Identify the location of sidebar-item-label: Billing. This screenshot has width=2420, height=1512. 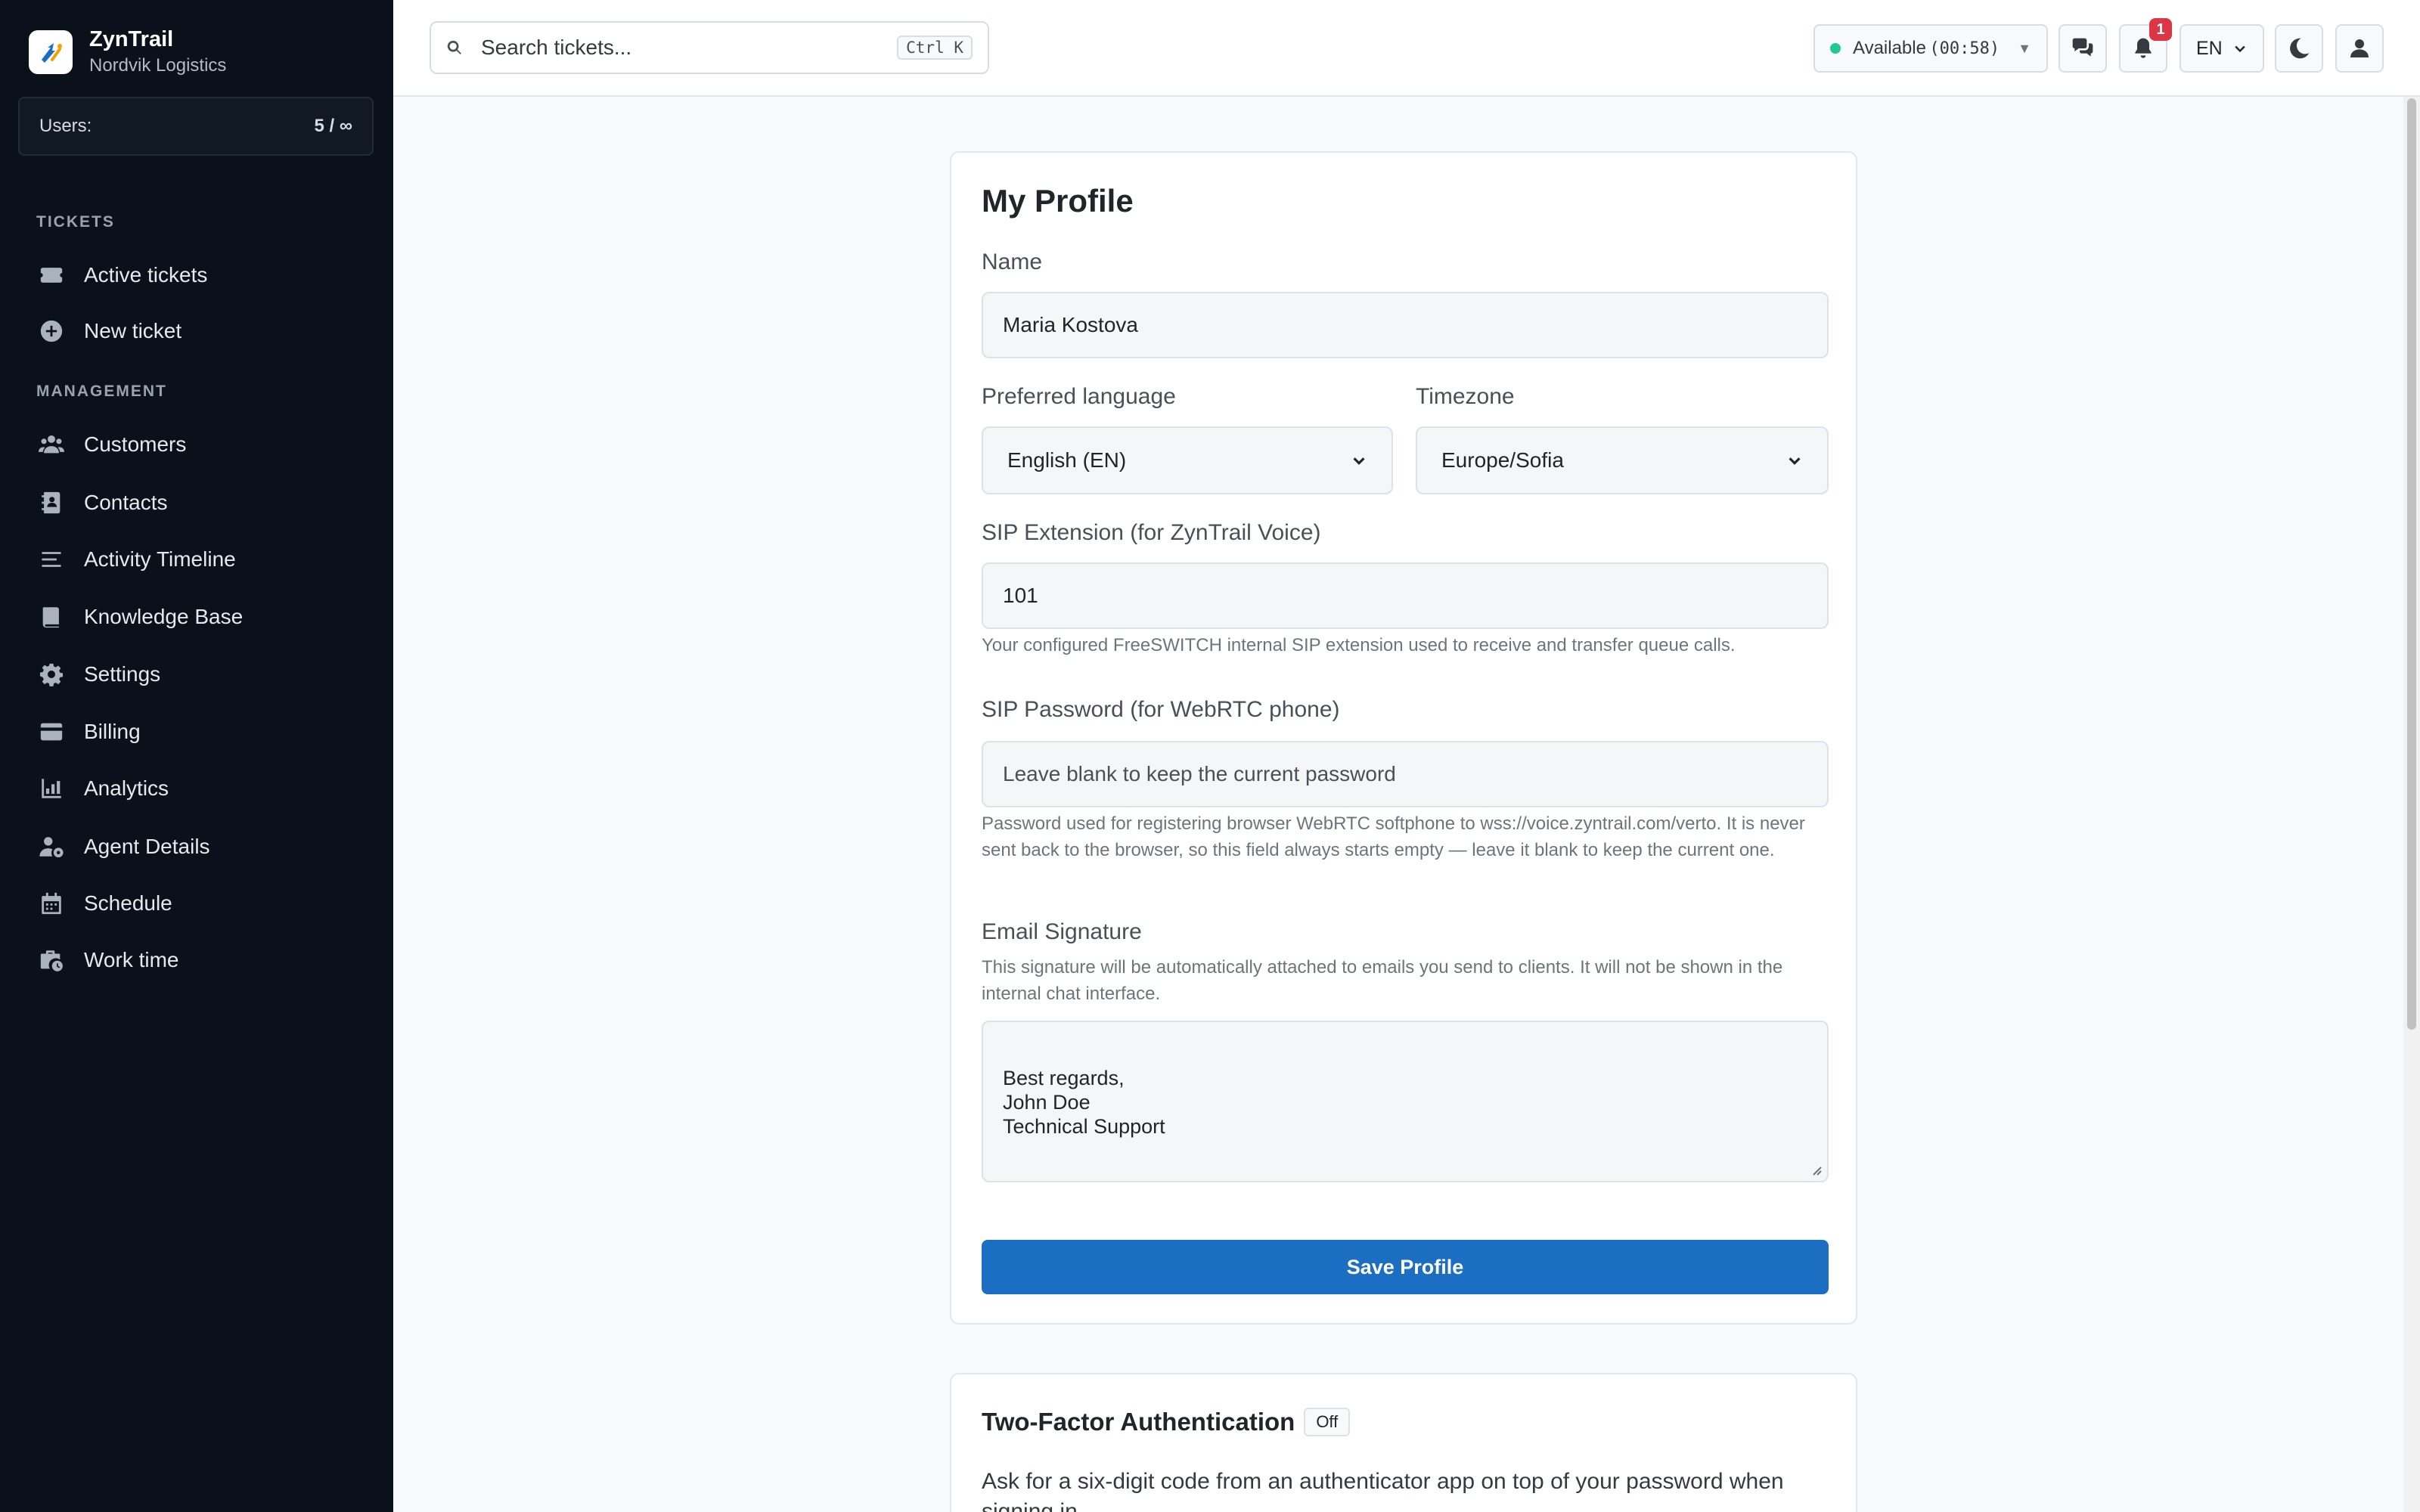
(112, 731).